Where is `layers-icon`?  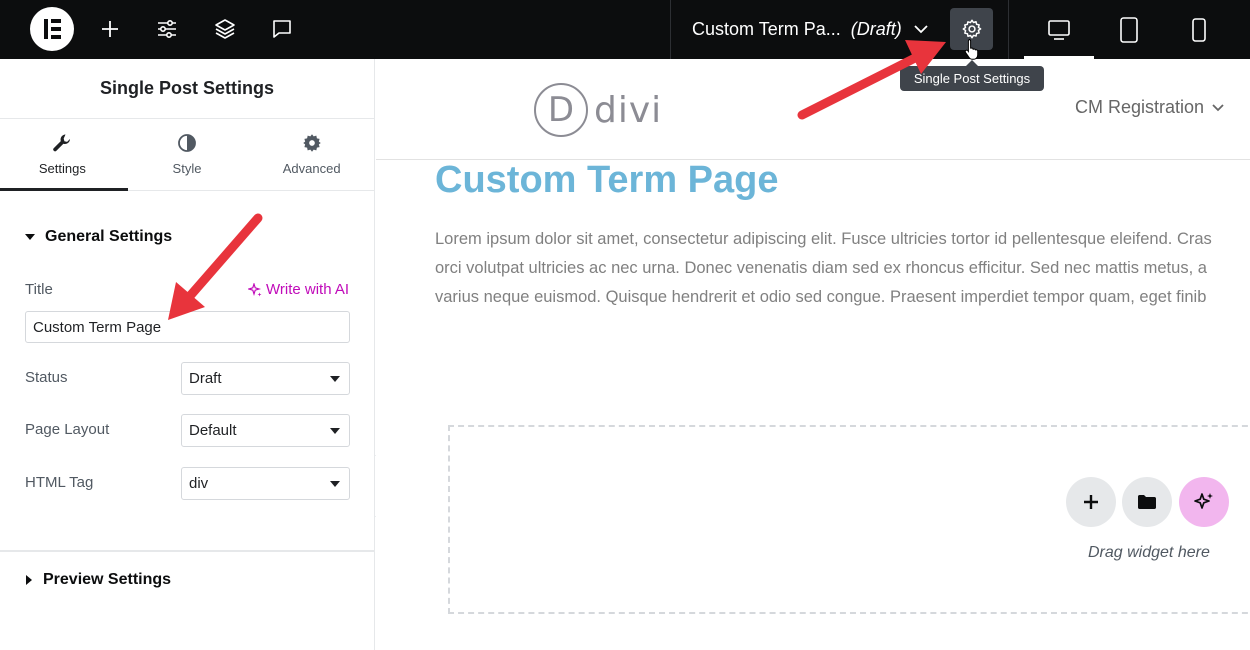
layers-icon is located at coordinates (225, 29).